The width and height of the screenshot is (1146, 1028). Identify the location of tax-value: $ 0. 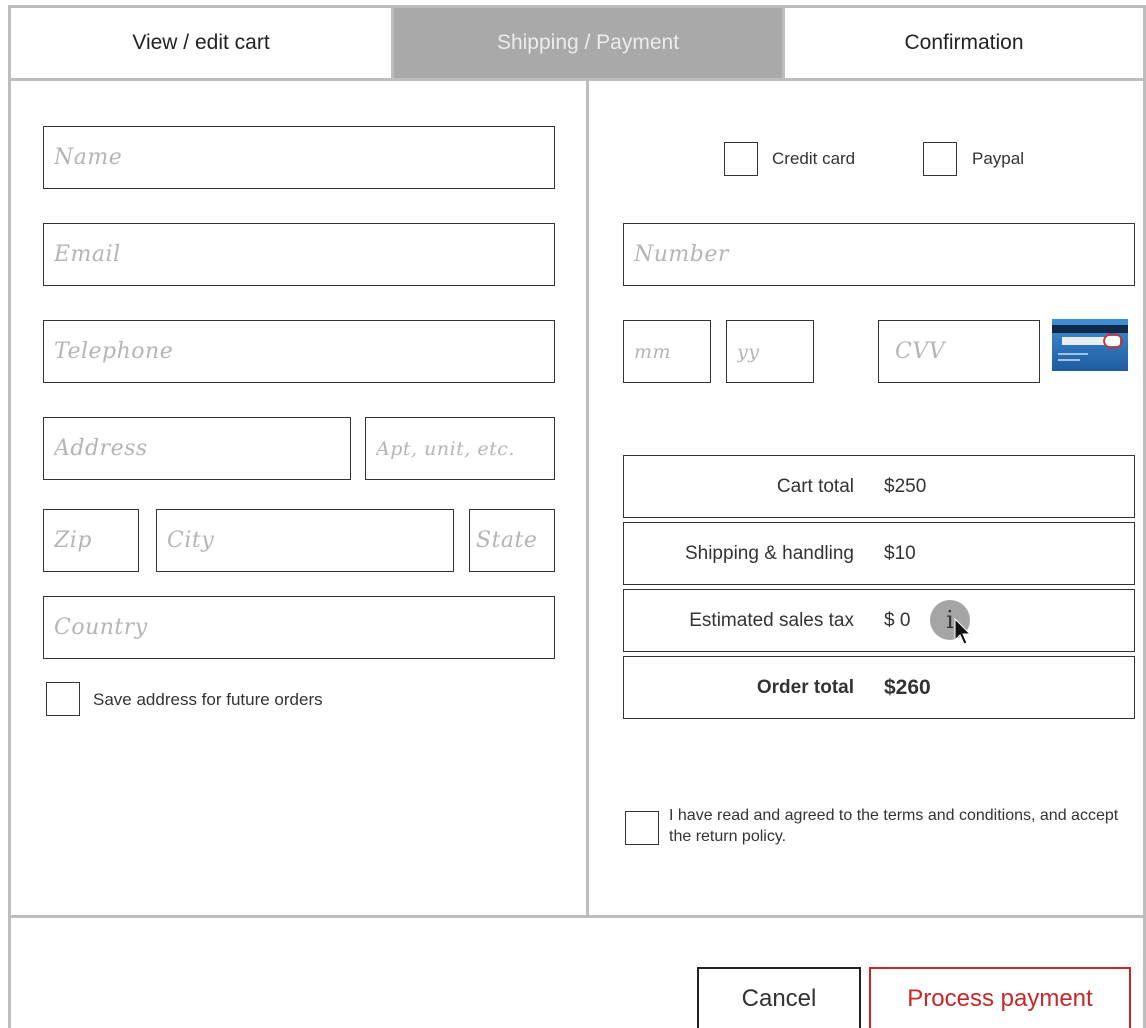
(897, 620).